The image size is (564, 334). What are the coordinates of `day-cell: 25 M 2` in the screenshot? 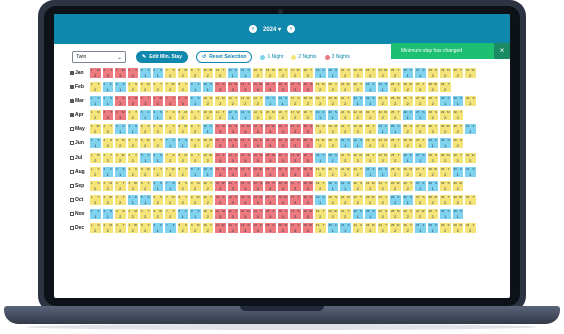 It's located at (395, 101).